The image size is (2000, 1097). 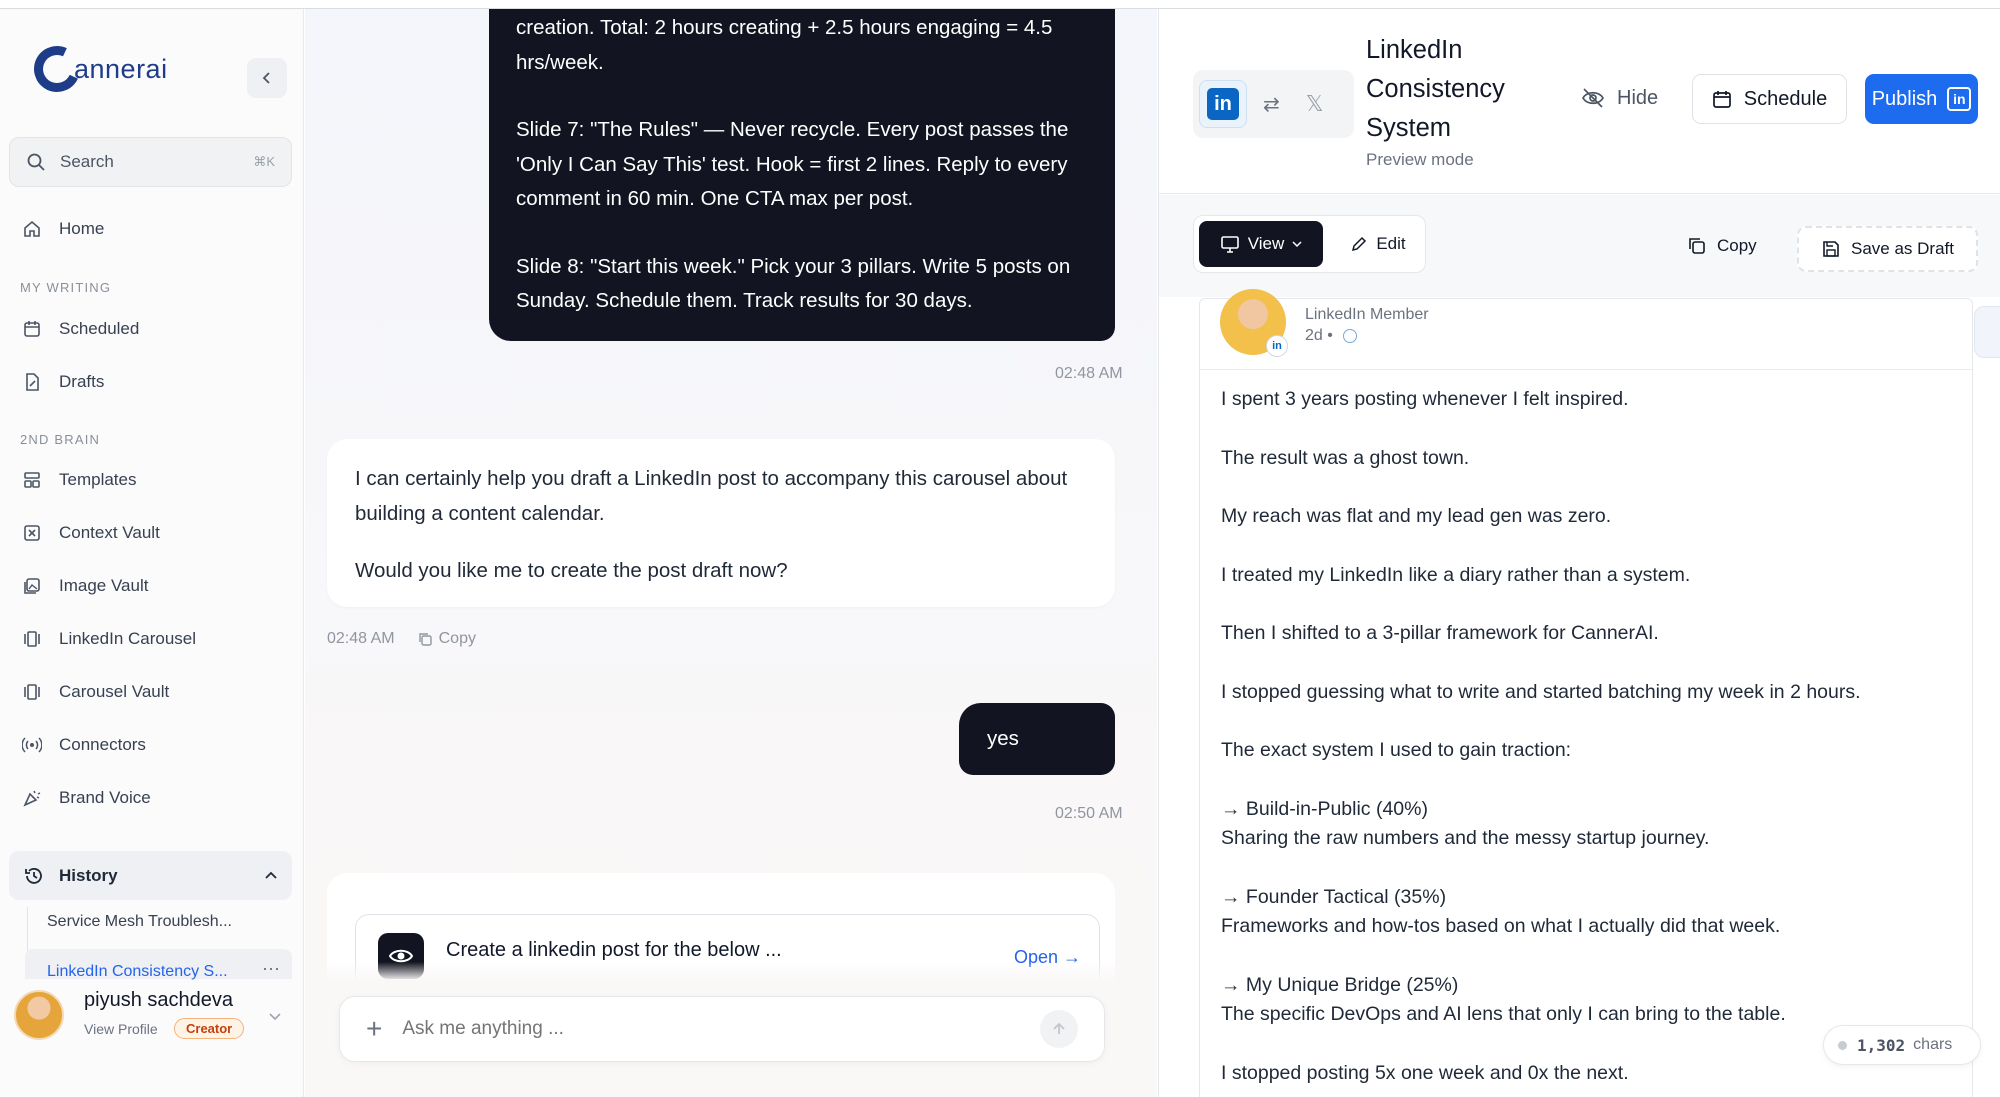 I want to click on schedule-button: Schedule, so click(x=1769, y=99).